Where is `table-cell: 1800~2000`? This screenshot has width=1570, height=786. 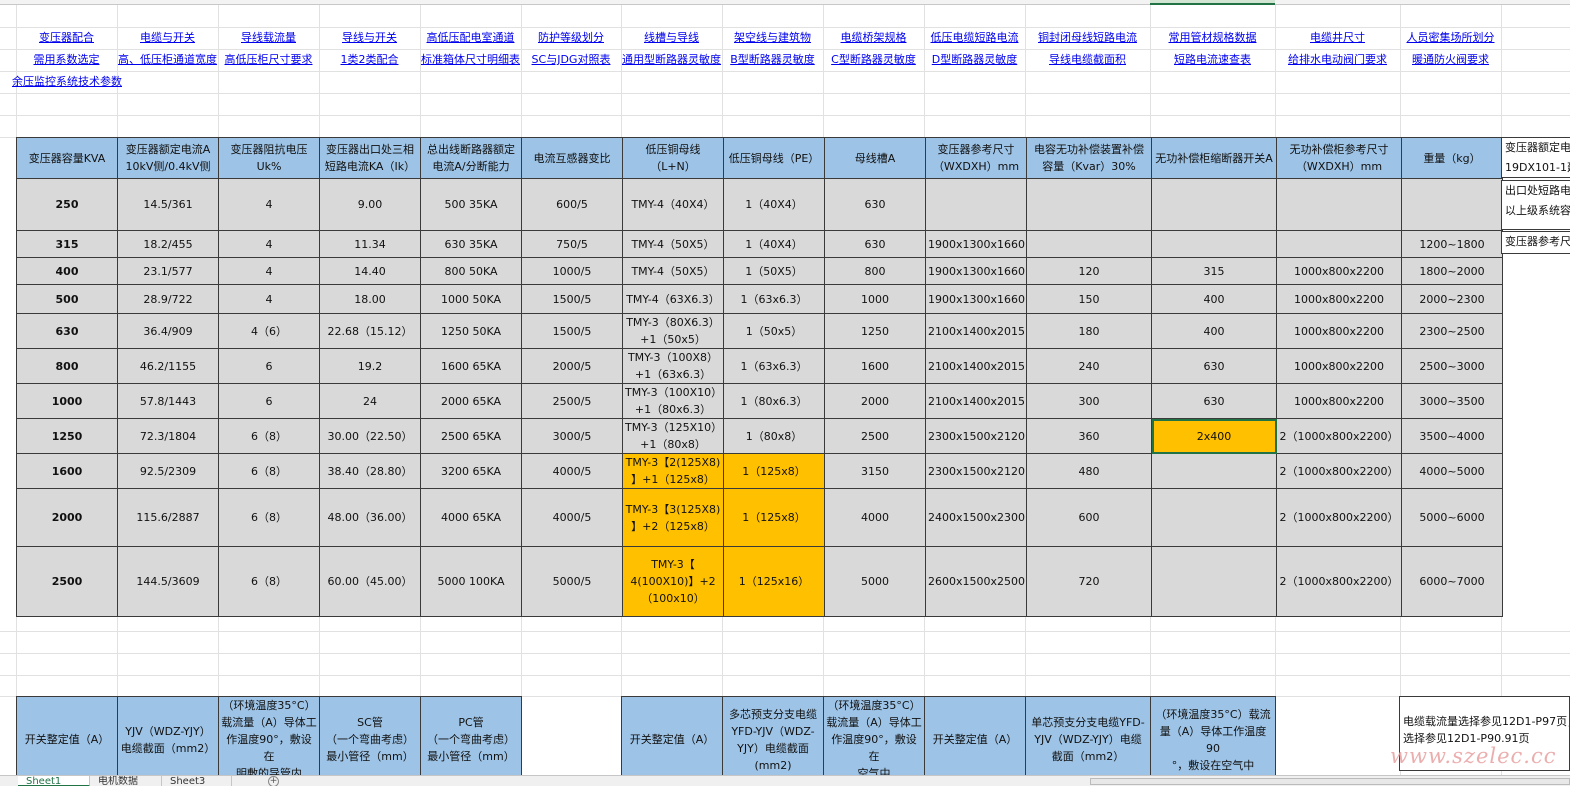 table-cell: 1800~2000 is located at coordinates (1452, 271).